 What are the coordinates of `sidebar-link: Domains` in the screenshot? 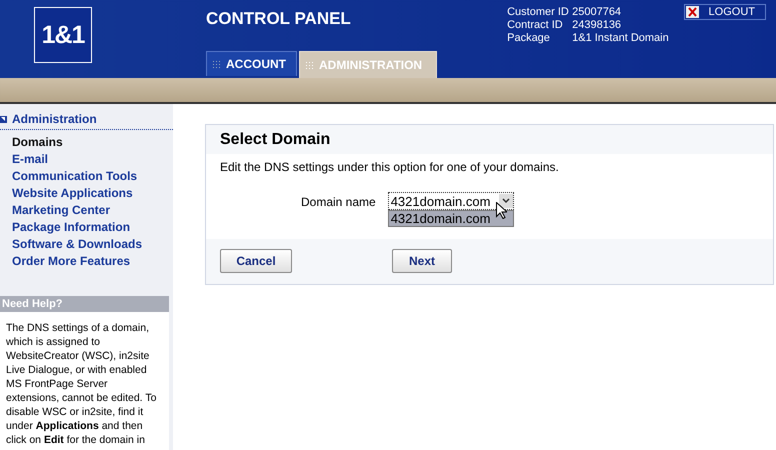 It's located at (92, 142).